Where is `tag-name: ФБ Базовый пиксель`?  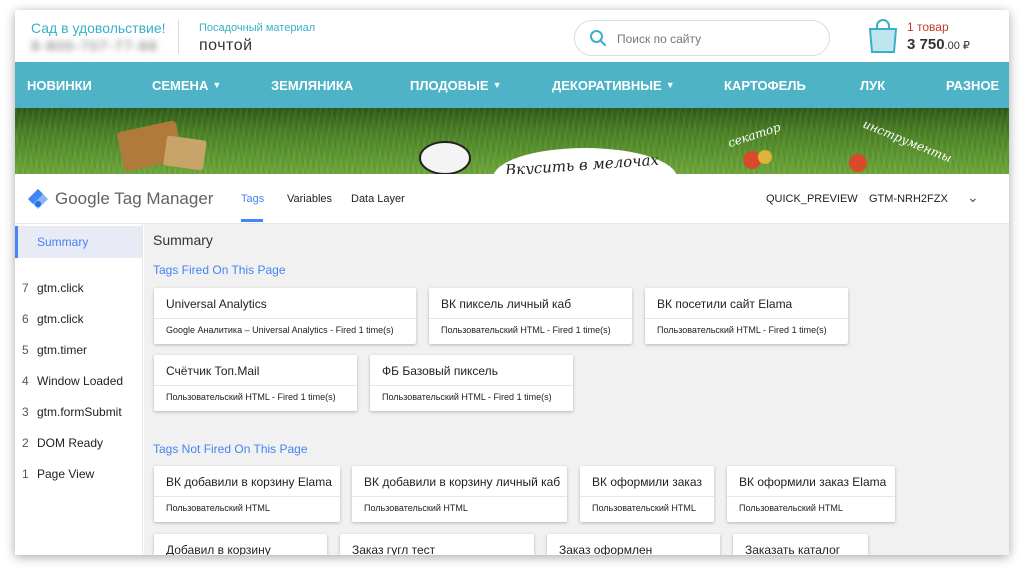 tag-name: ФБ Базовый пиксель is located at coordinates (440, 371).